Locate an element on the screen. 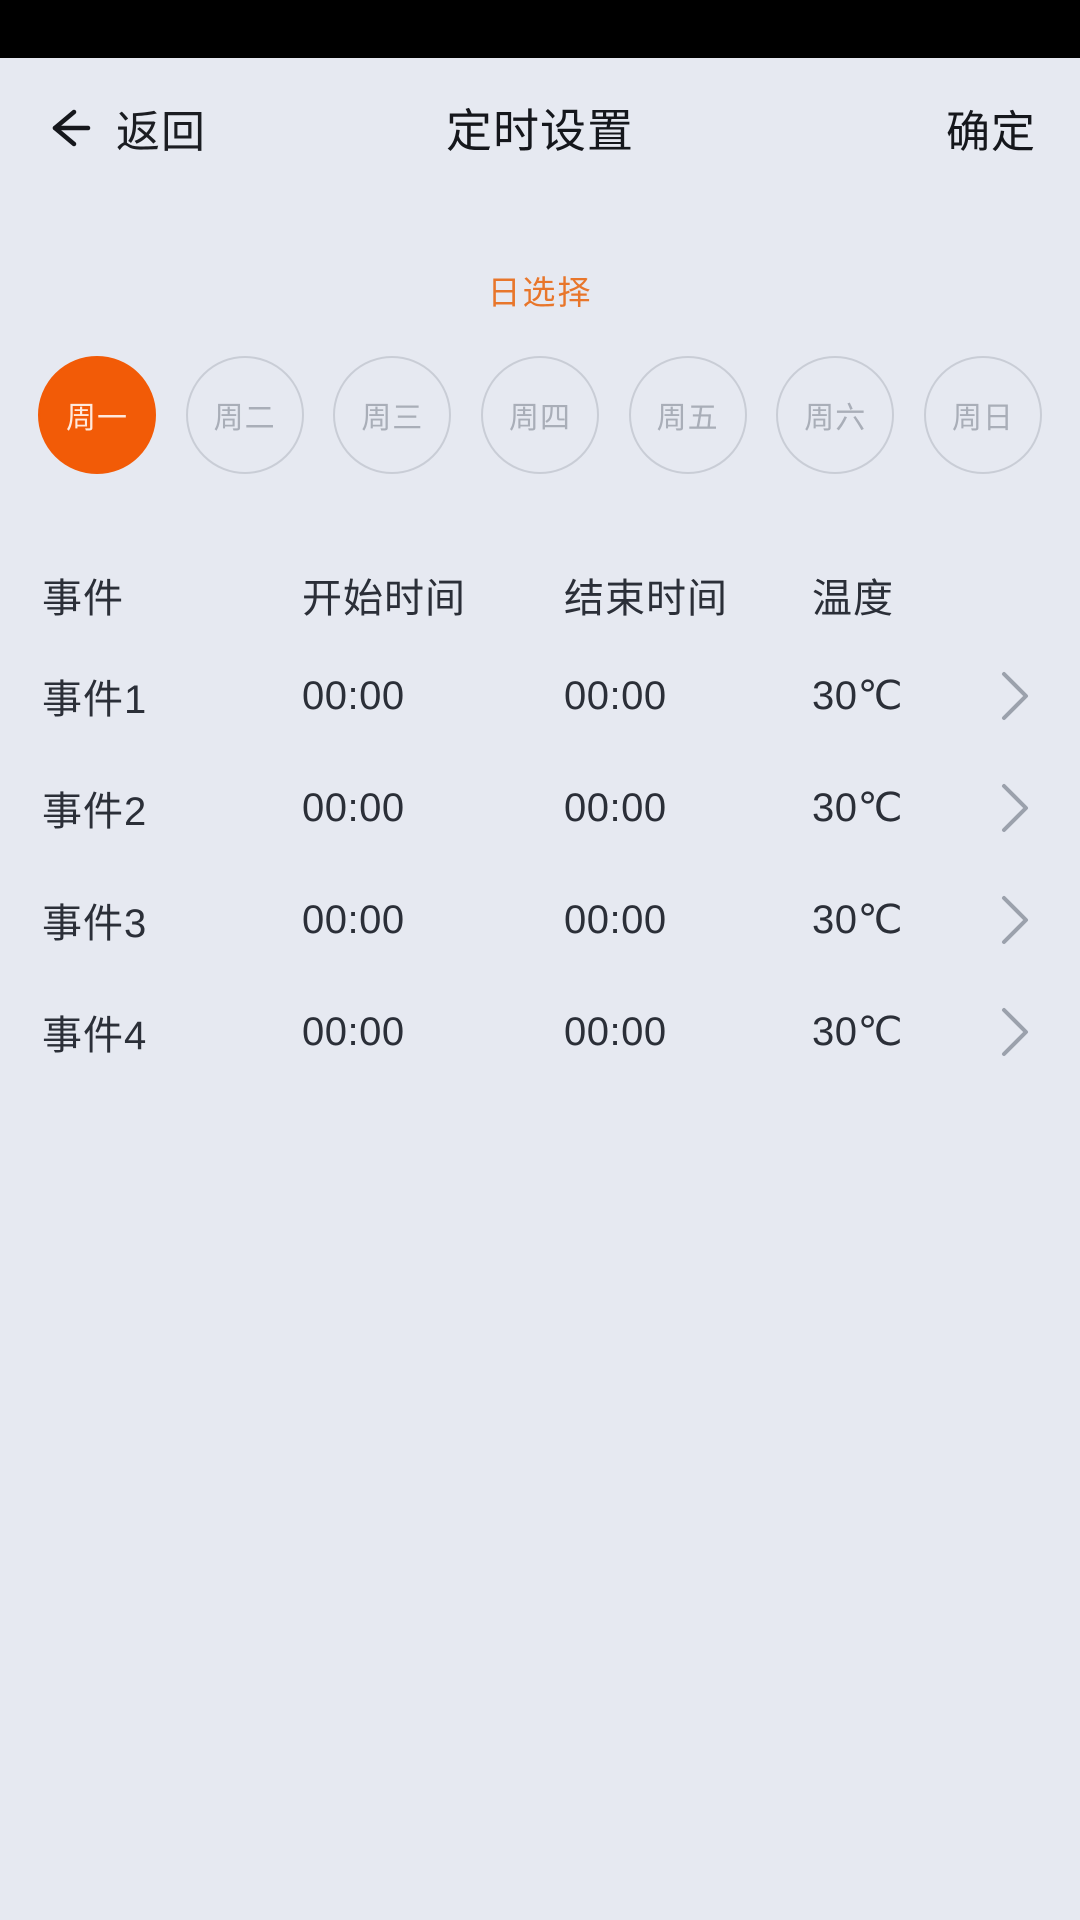  confirm-button: 确定 is located at coordinates (991, 128).